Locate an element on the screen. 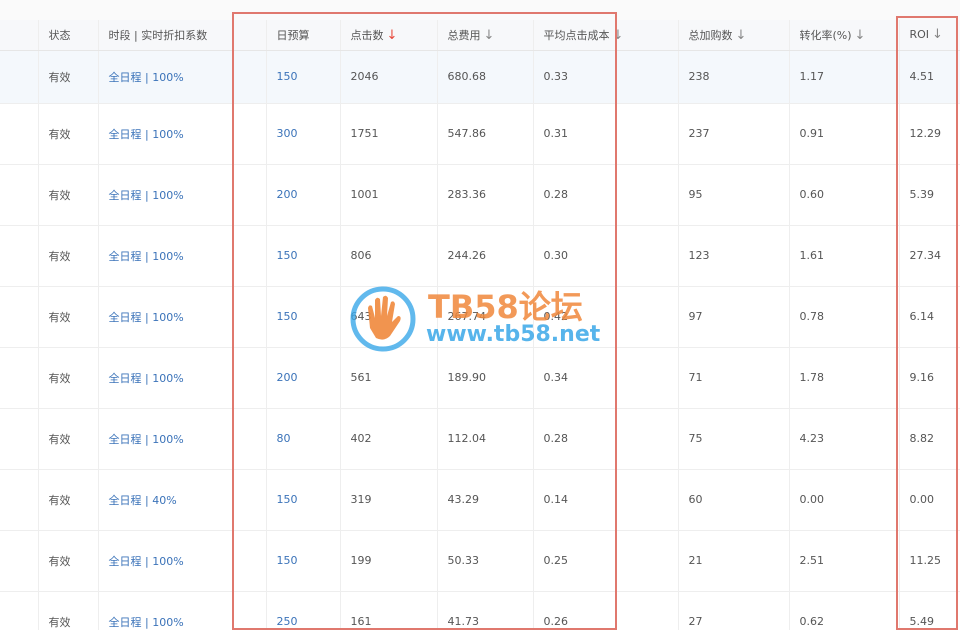 The image size is (960, 630). col-header-cpc: 平均点击成本 ↓ is located at coordinates (605, 35).